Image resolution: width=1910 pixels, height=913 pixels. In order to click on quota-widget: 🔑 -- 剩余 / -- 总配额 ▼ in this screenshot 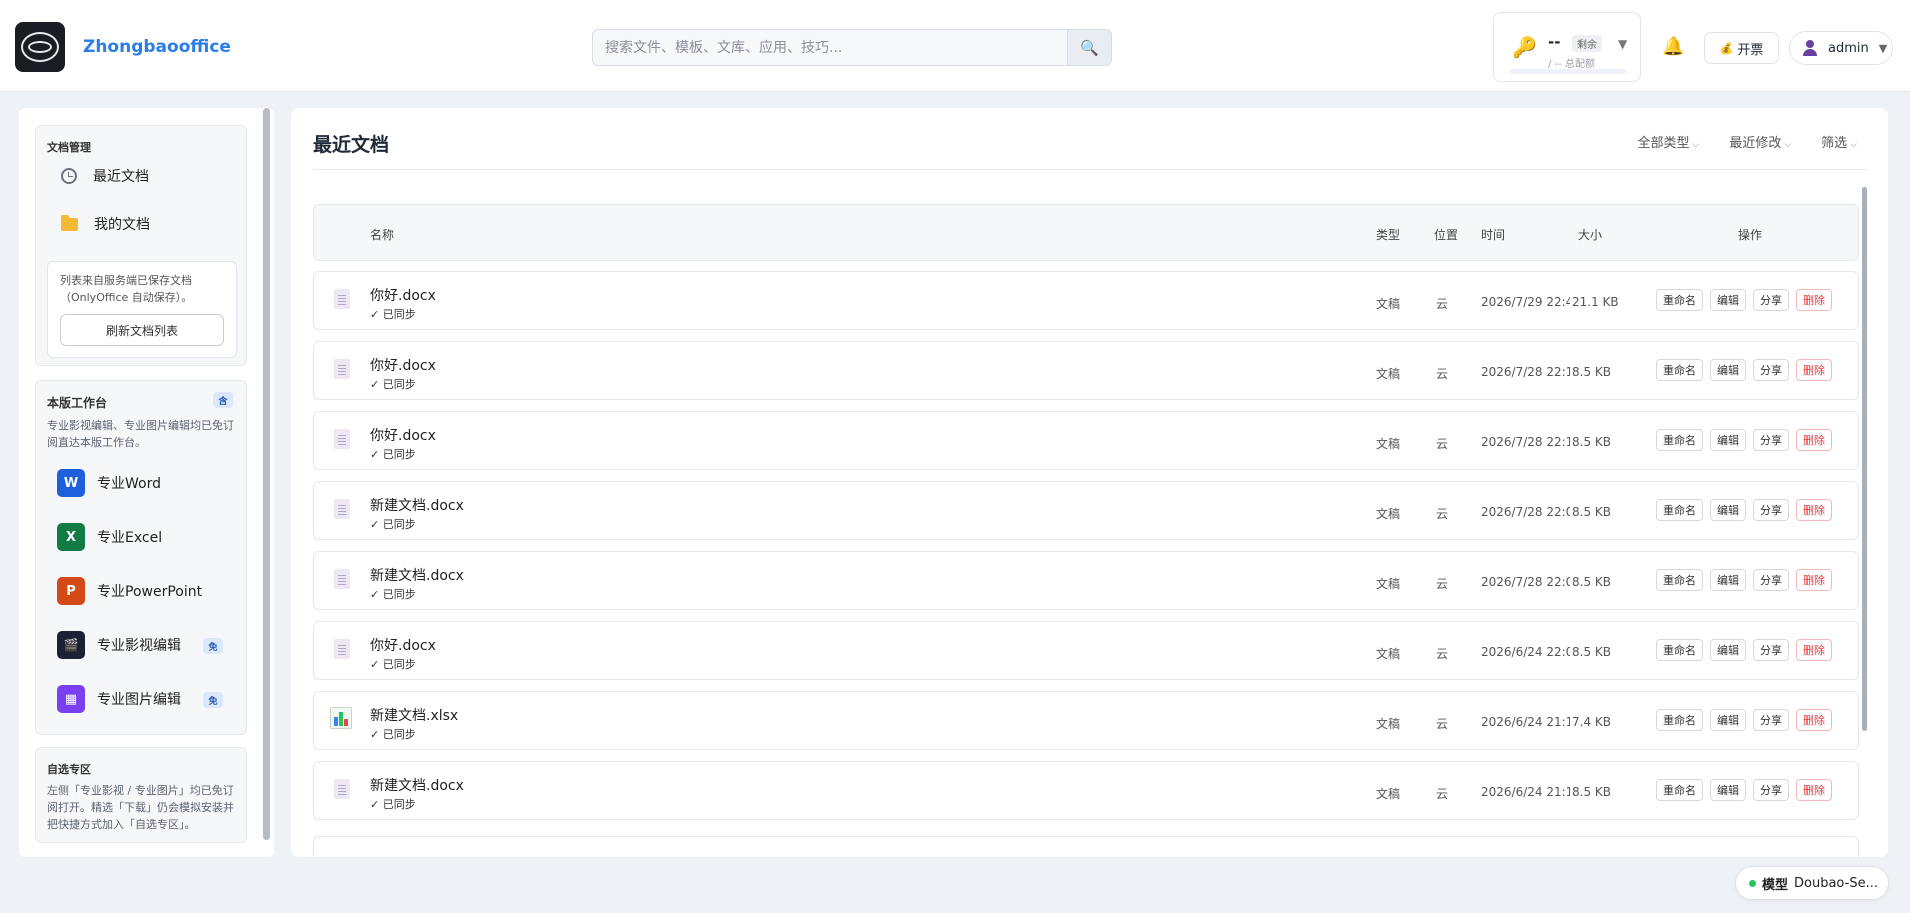, I will do `click(1567, 47)`.